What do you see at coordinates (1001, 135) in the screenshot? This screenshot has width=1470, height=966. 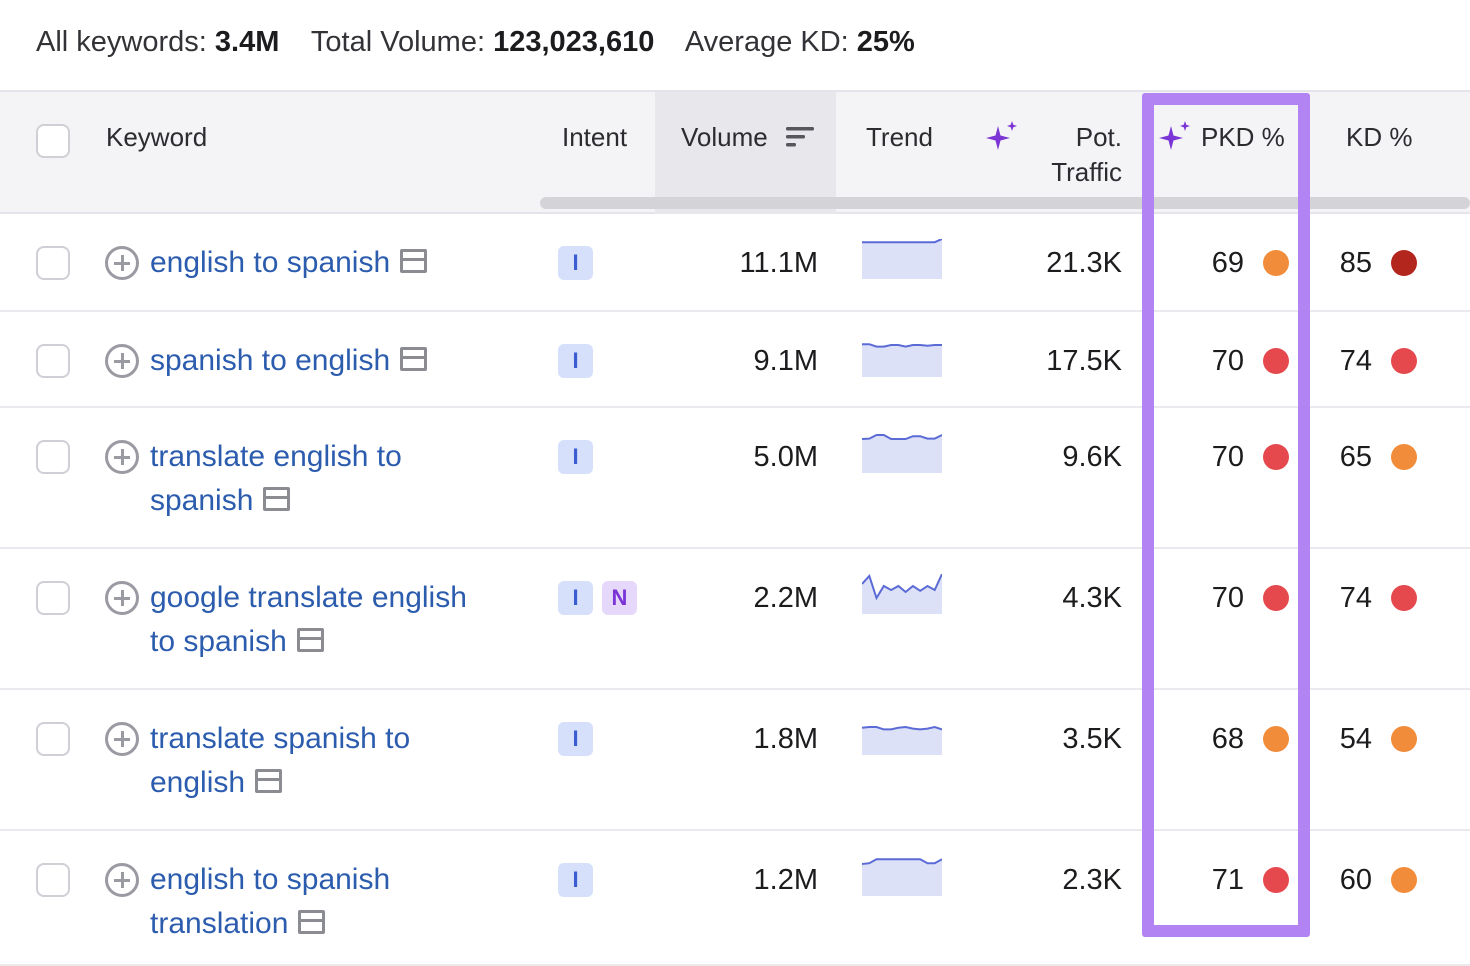 I see `ai-sparkle-icon` at bounding box center [1001, 135].